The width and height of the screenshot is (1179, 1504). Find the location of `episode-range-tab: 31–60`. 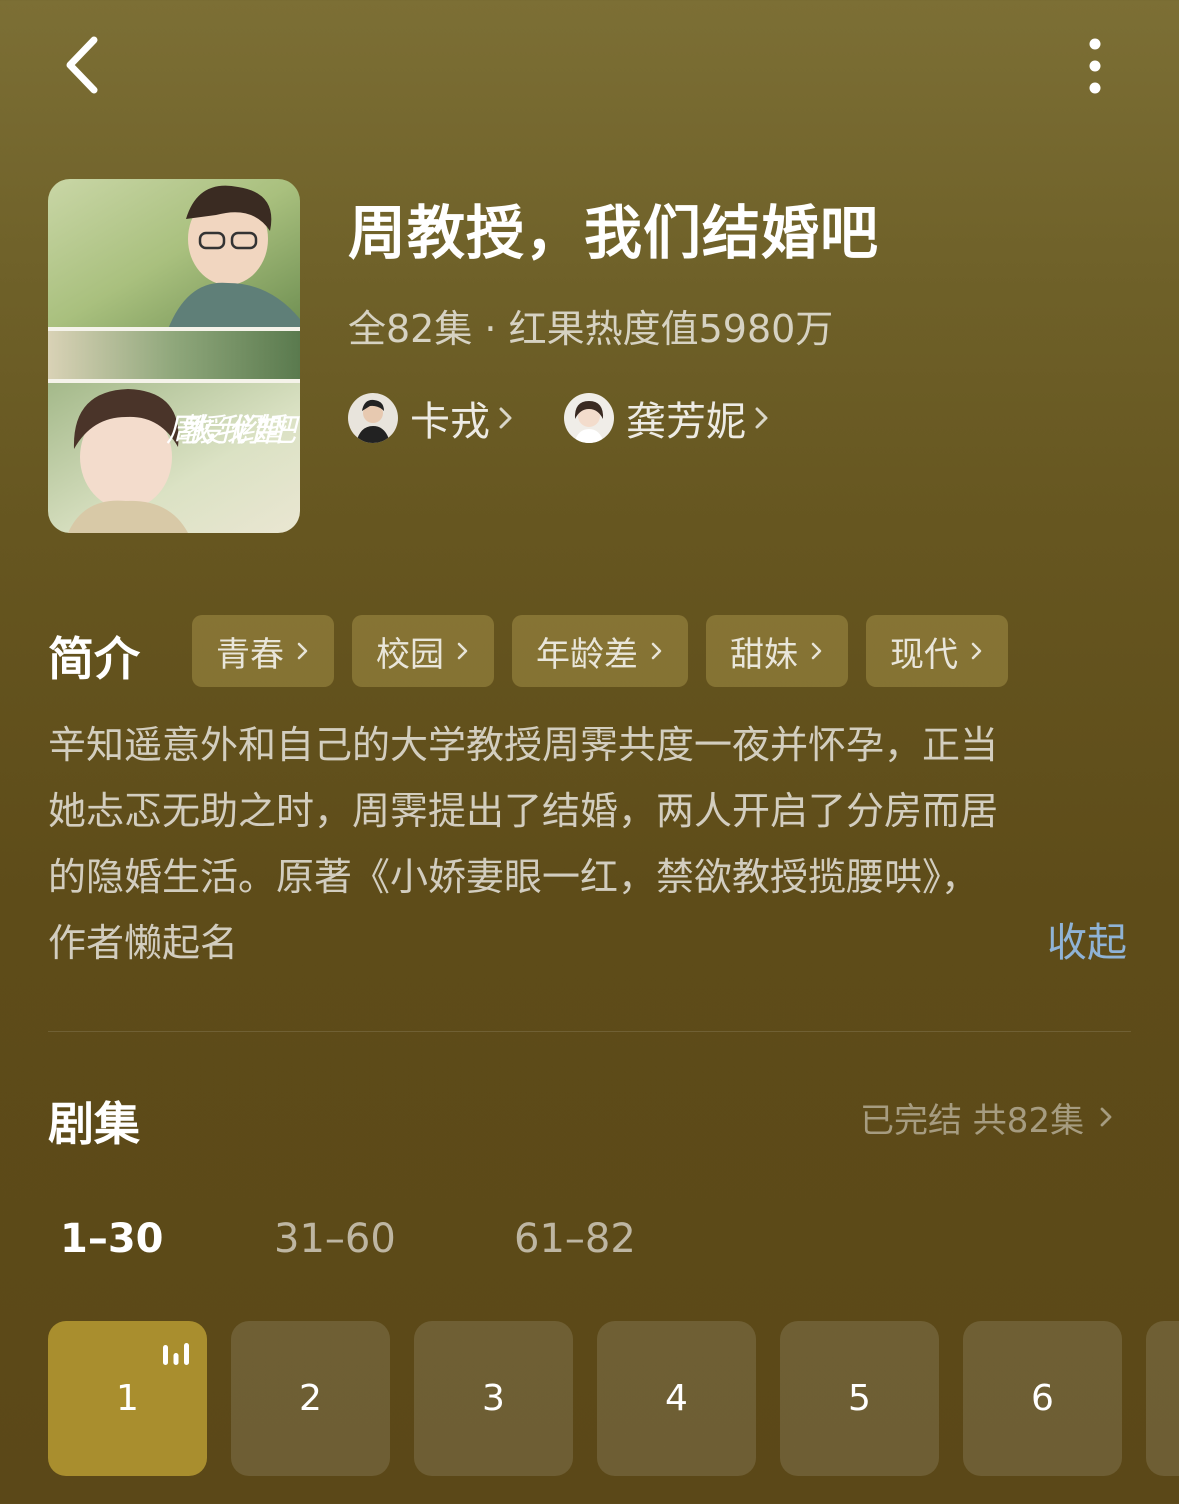

episode-range-tab: 31–60 is located at coordinates (335, 1239).